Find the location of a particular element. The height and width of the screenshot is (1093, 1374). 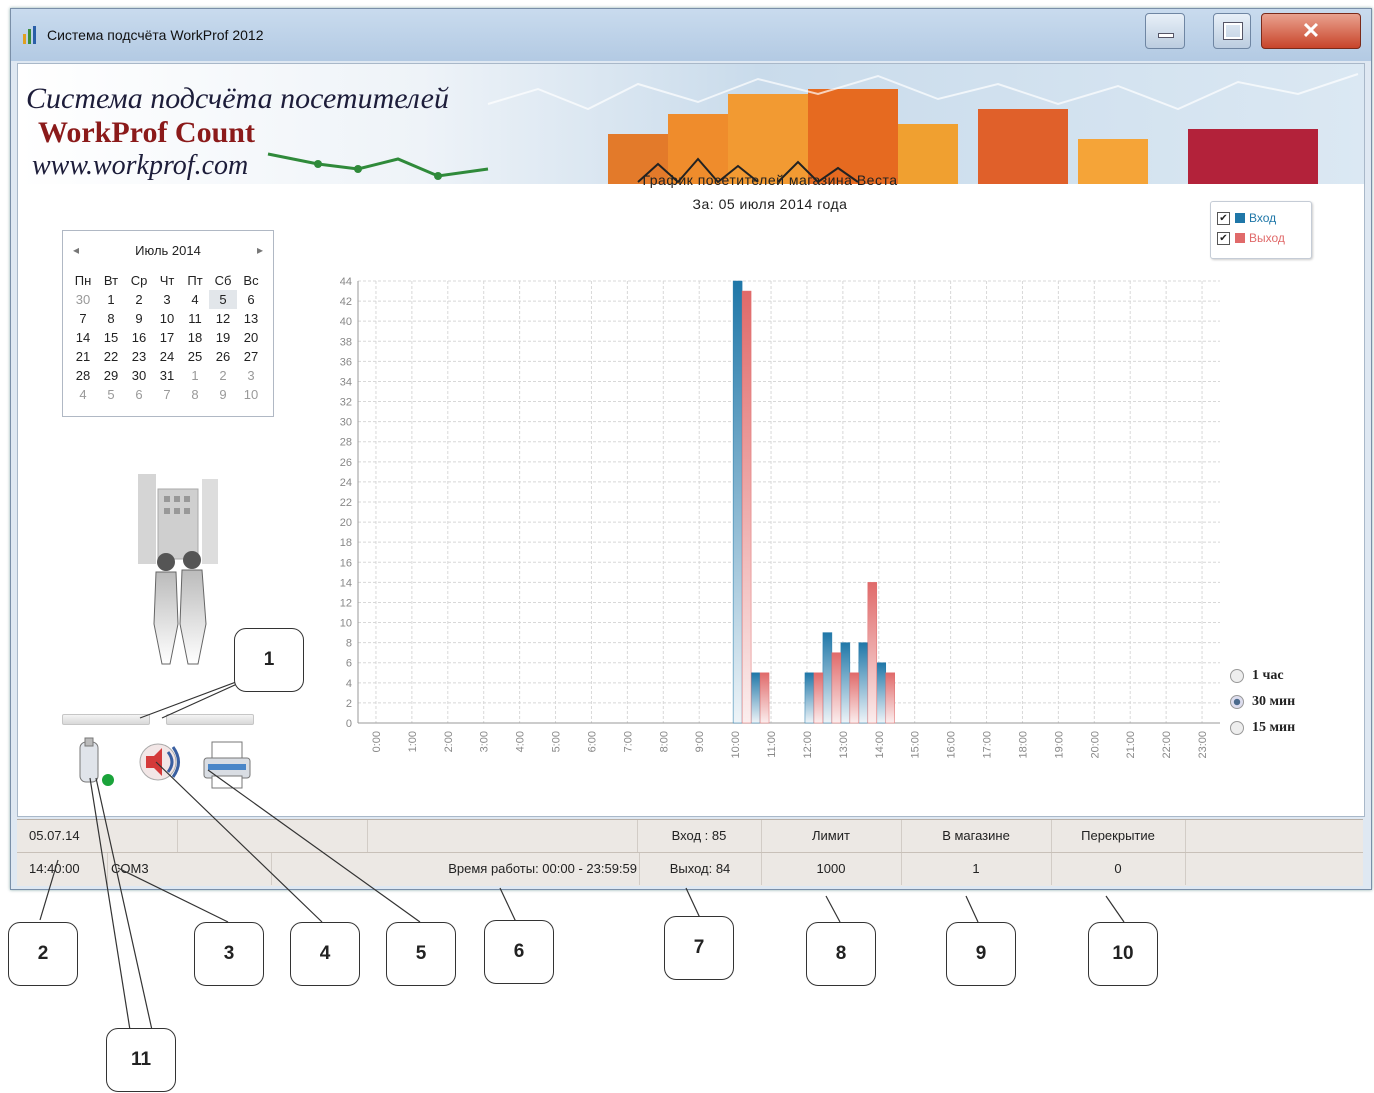

callout-4: 4 is located at coordinates (325, 954).